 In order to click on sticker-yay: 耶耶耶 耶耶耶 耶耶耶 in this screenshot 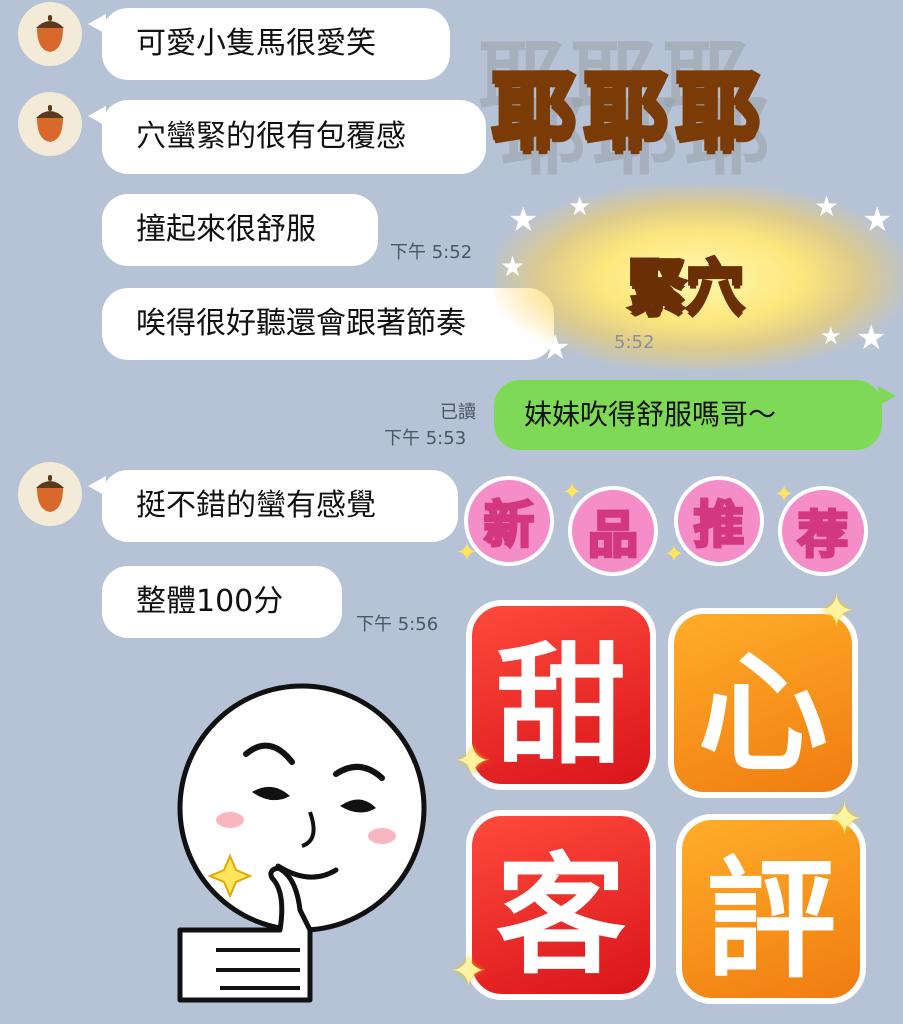, I will do `click(680, 108)`.